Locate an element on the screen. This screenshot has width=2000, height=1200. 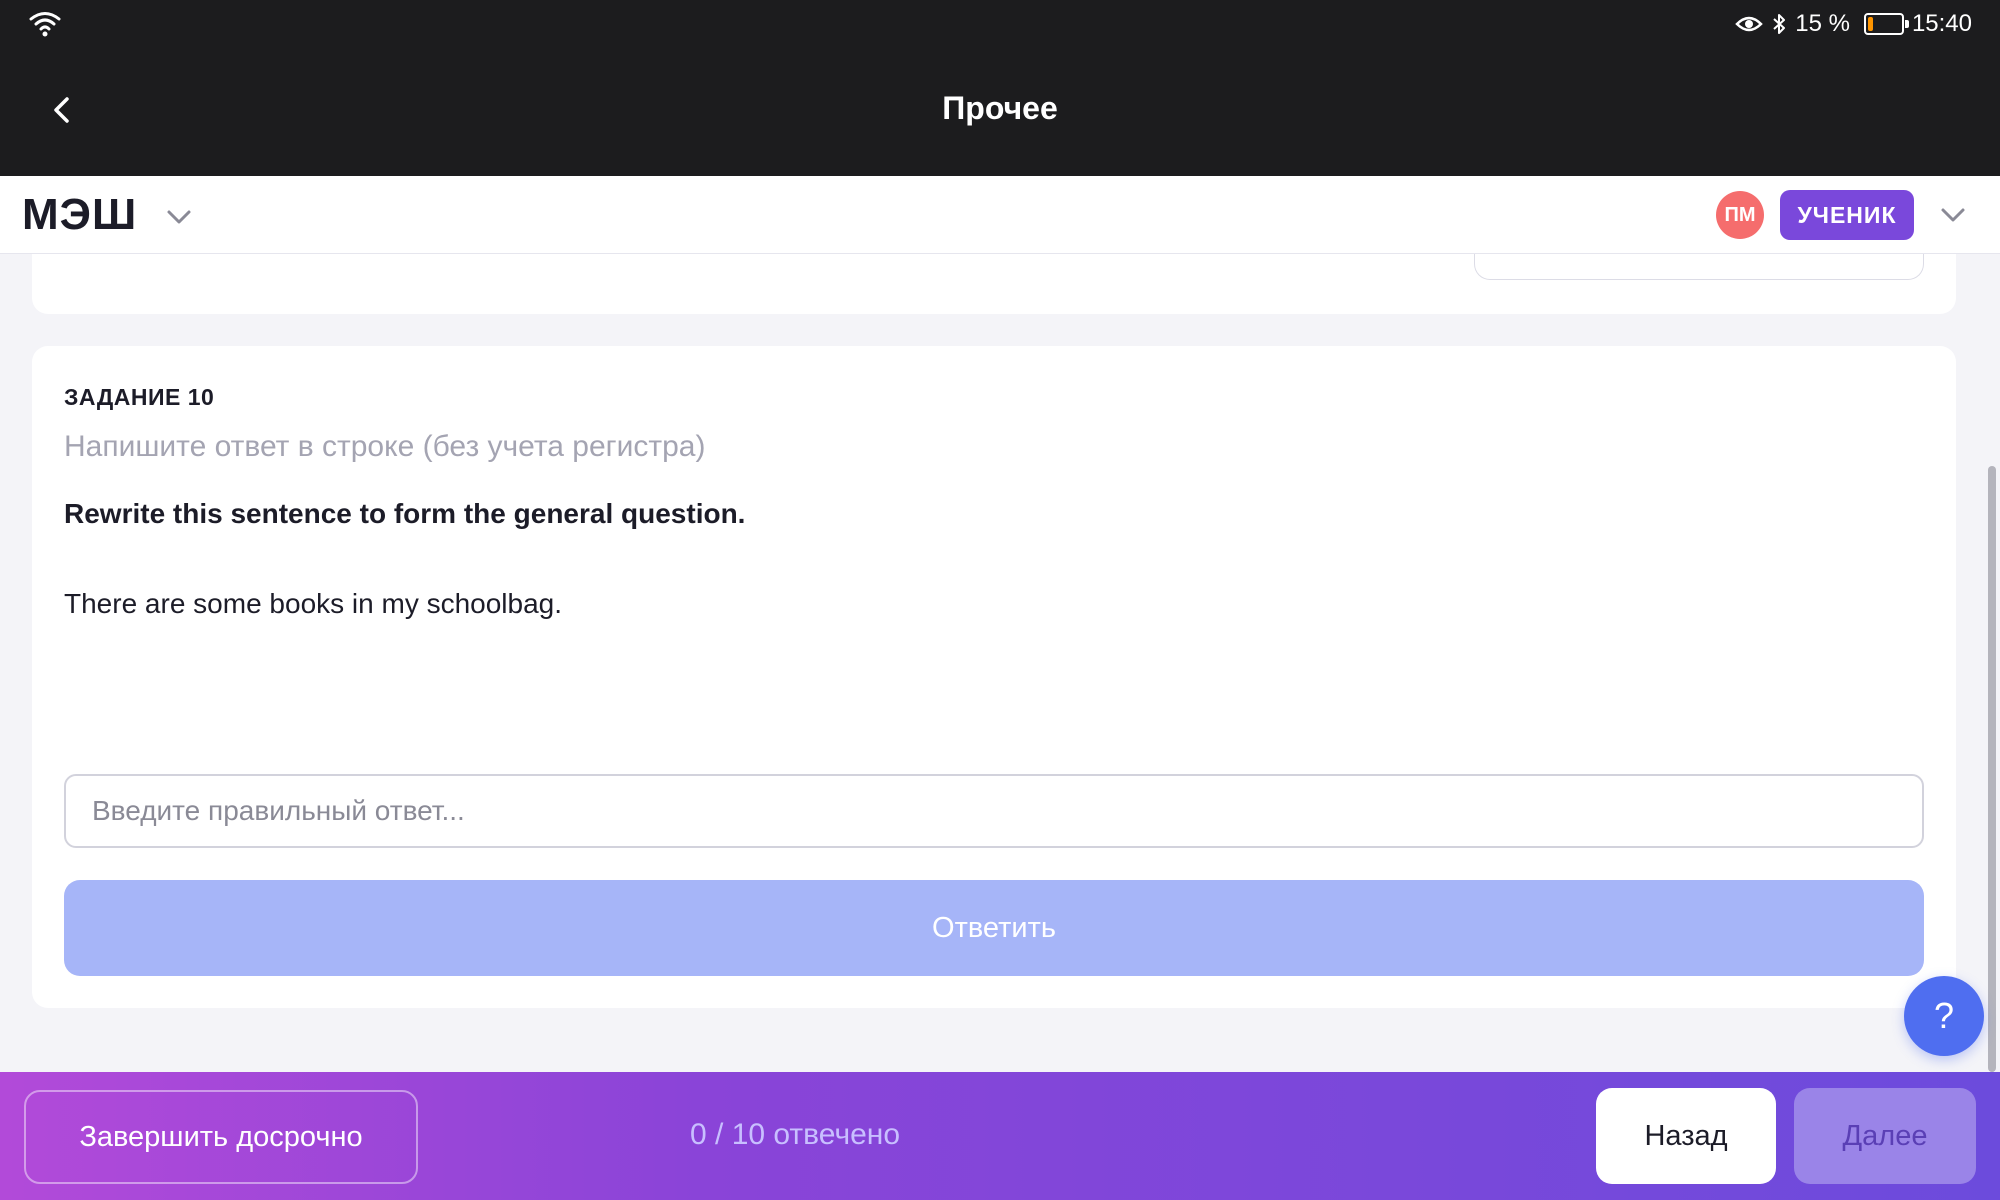
bluetooth-icon is located at coordinates (1779, 24).